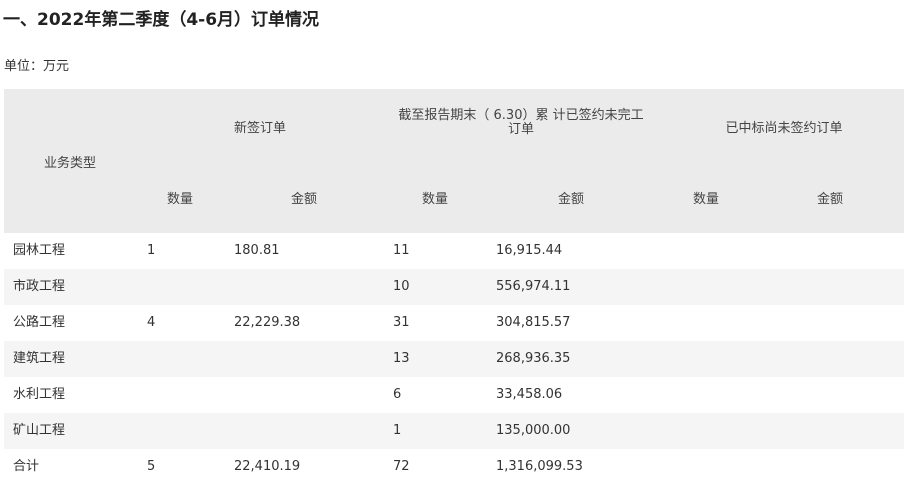 The height and width of the screenshot is (485, 905). I want to click on header-business-type: 业务类型, so click(69, 163).